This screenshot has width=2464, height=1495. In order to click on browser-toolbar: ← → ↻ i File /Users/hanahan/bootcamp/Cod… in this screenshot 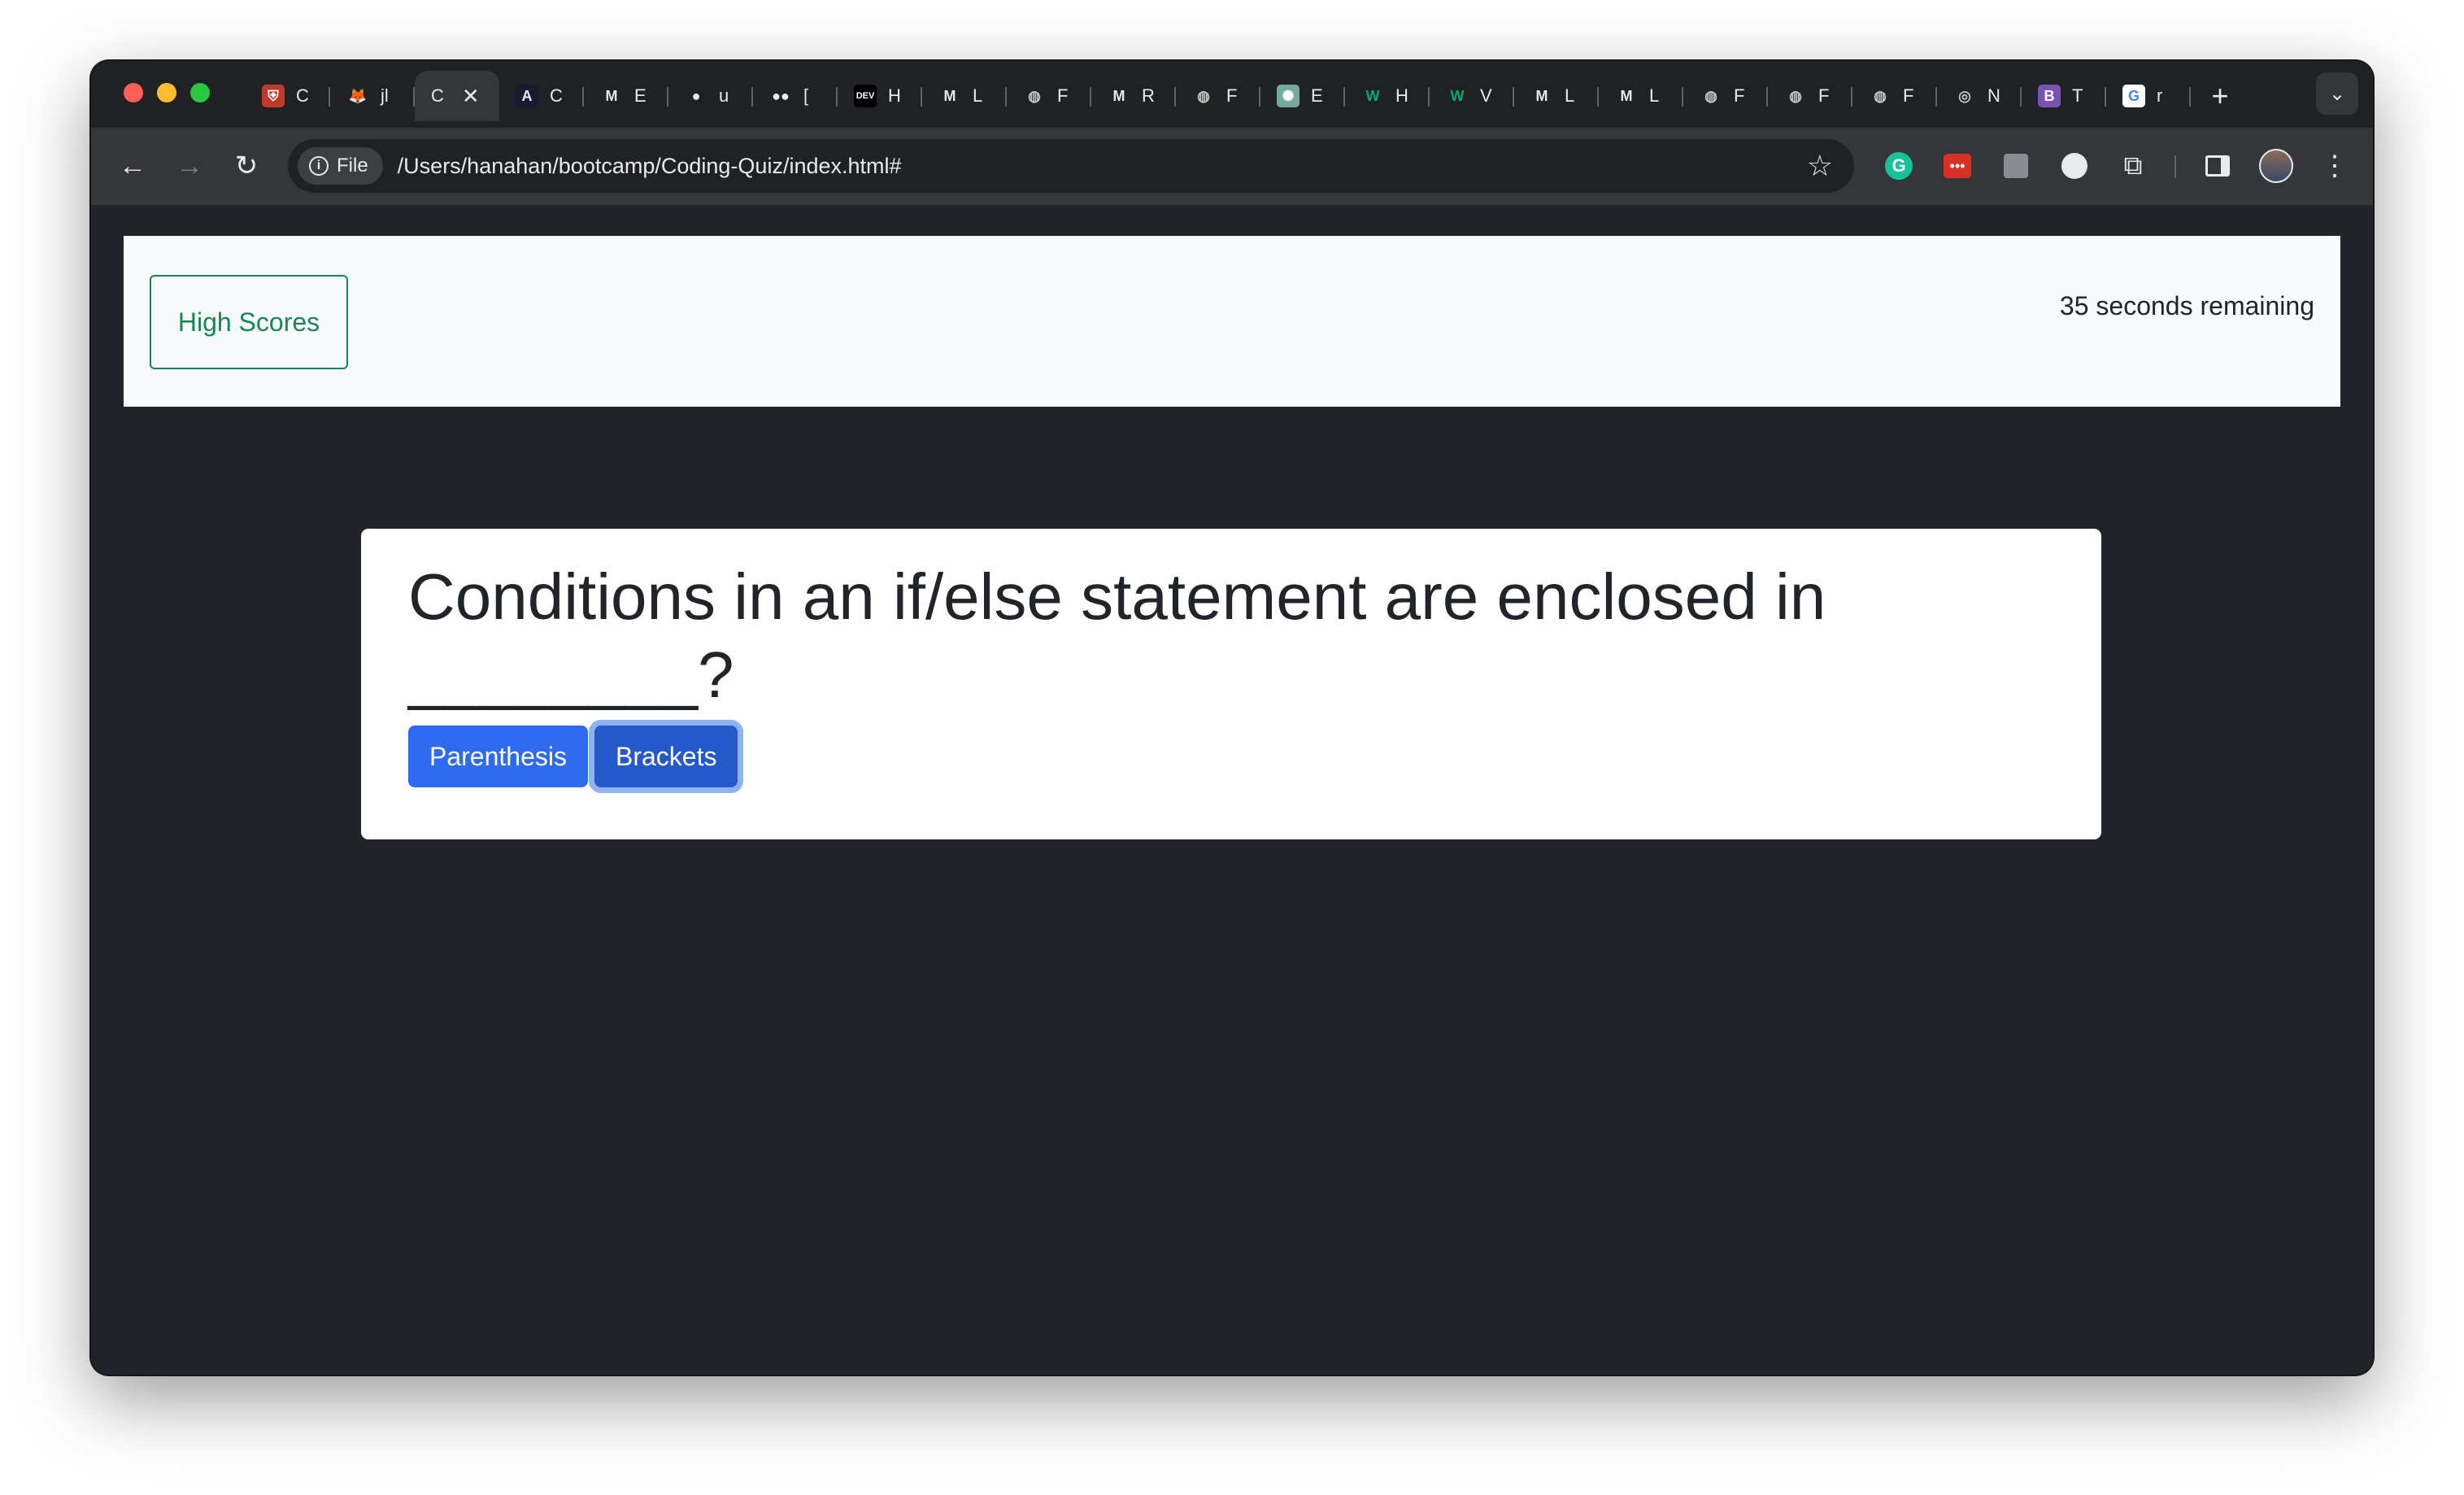, I will do `click(1232, 166)`.